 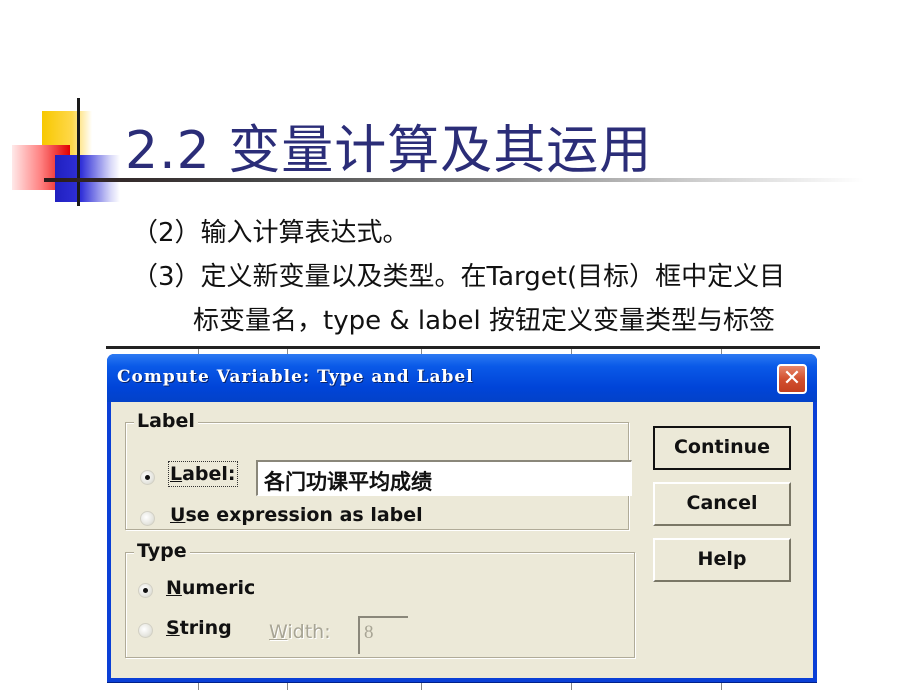 I want to click on close-button: ✕, so click(x=792, y=379).